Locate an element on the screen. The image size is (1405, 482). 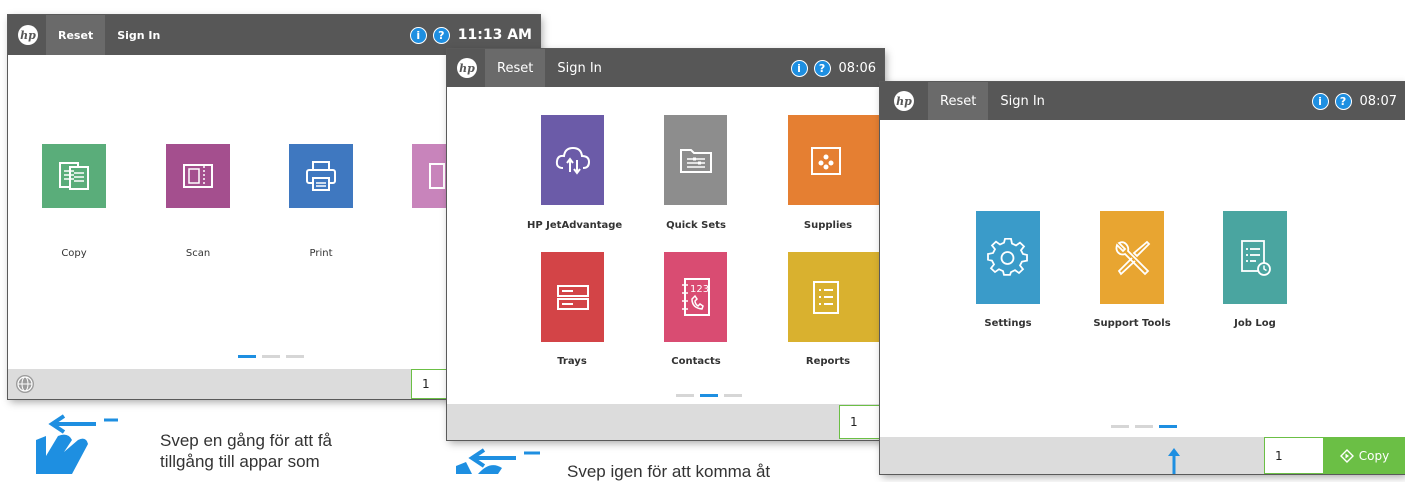
print-app-tile is located at coordinates (321, 176).